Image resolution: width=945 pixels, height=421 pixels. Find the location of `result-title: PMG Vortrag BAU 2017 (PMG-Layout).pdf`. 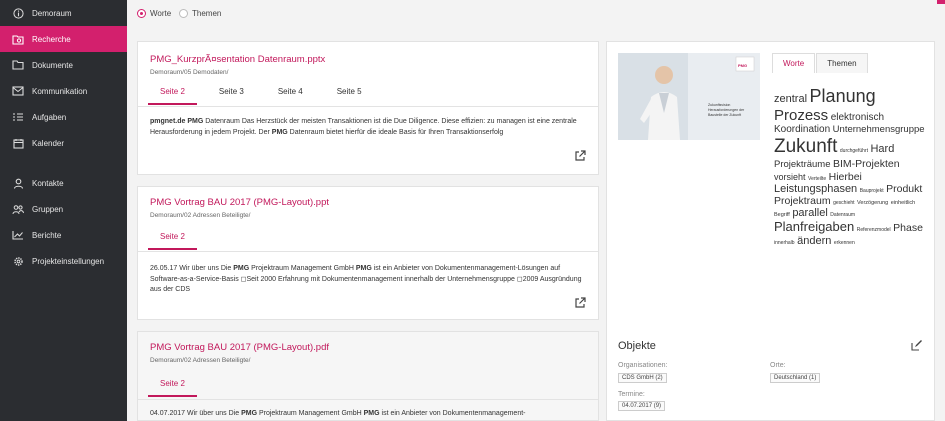

result-title: PMG Vortrag BAU 2017 (PMG-Layout).pdf is located at coordinates (239, 347).